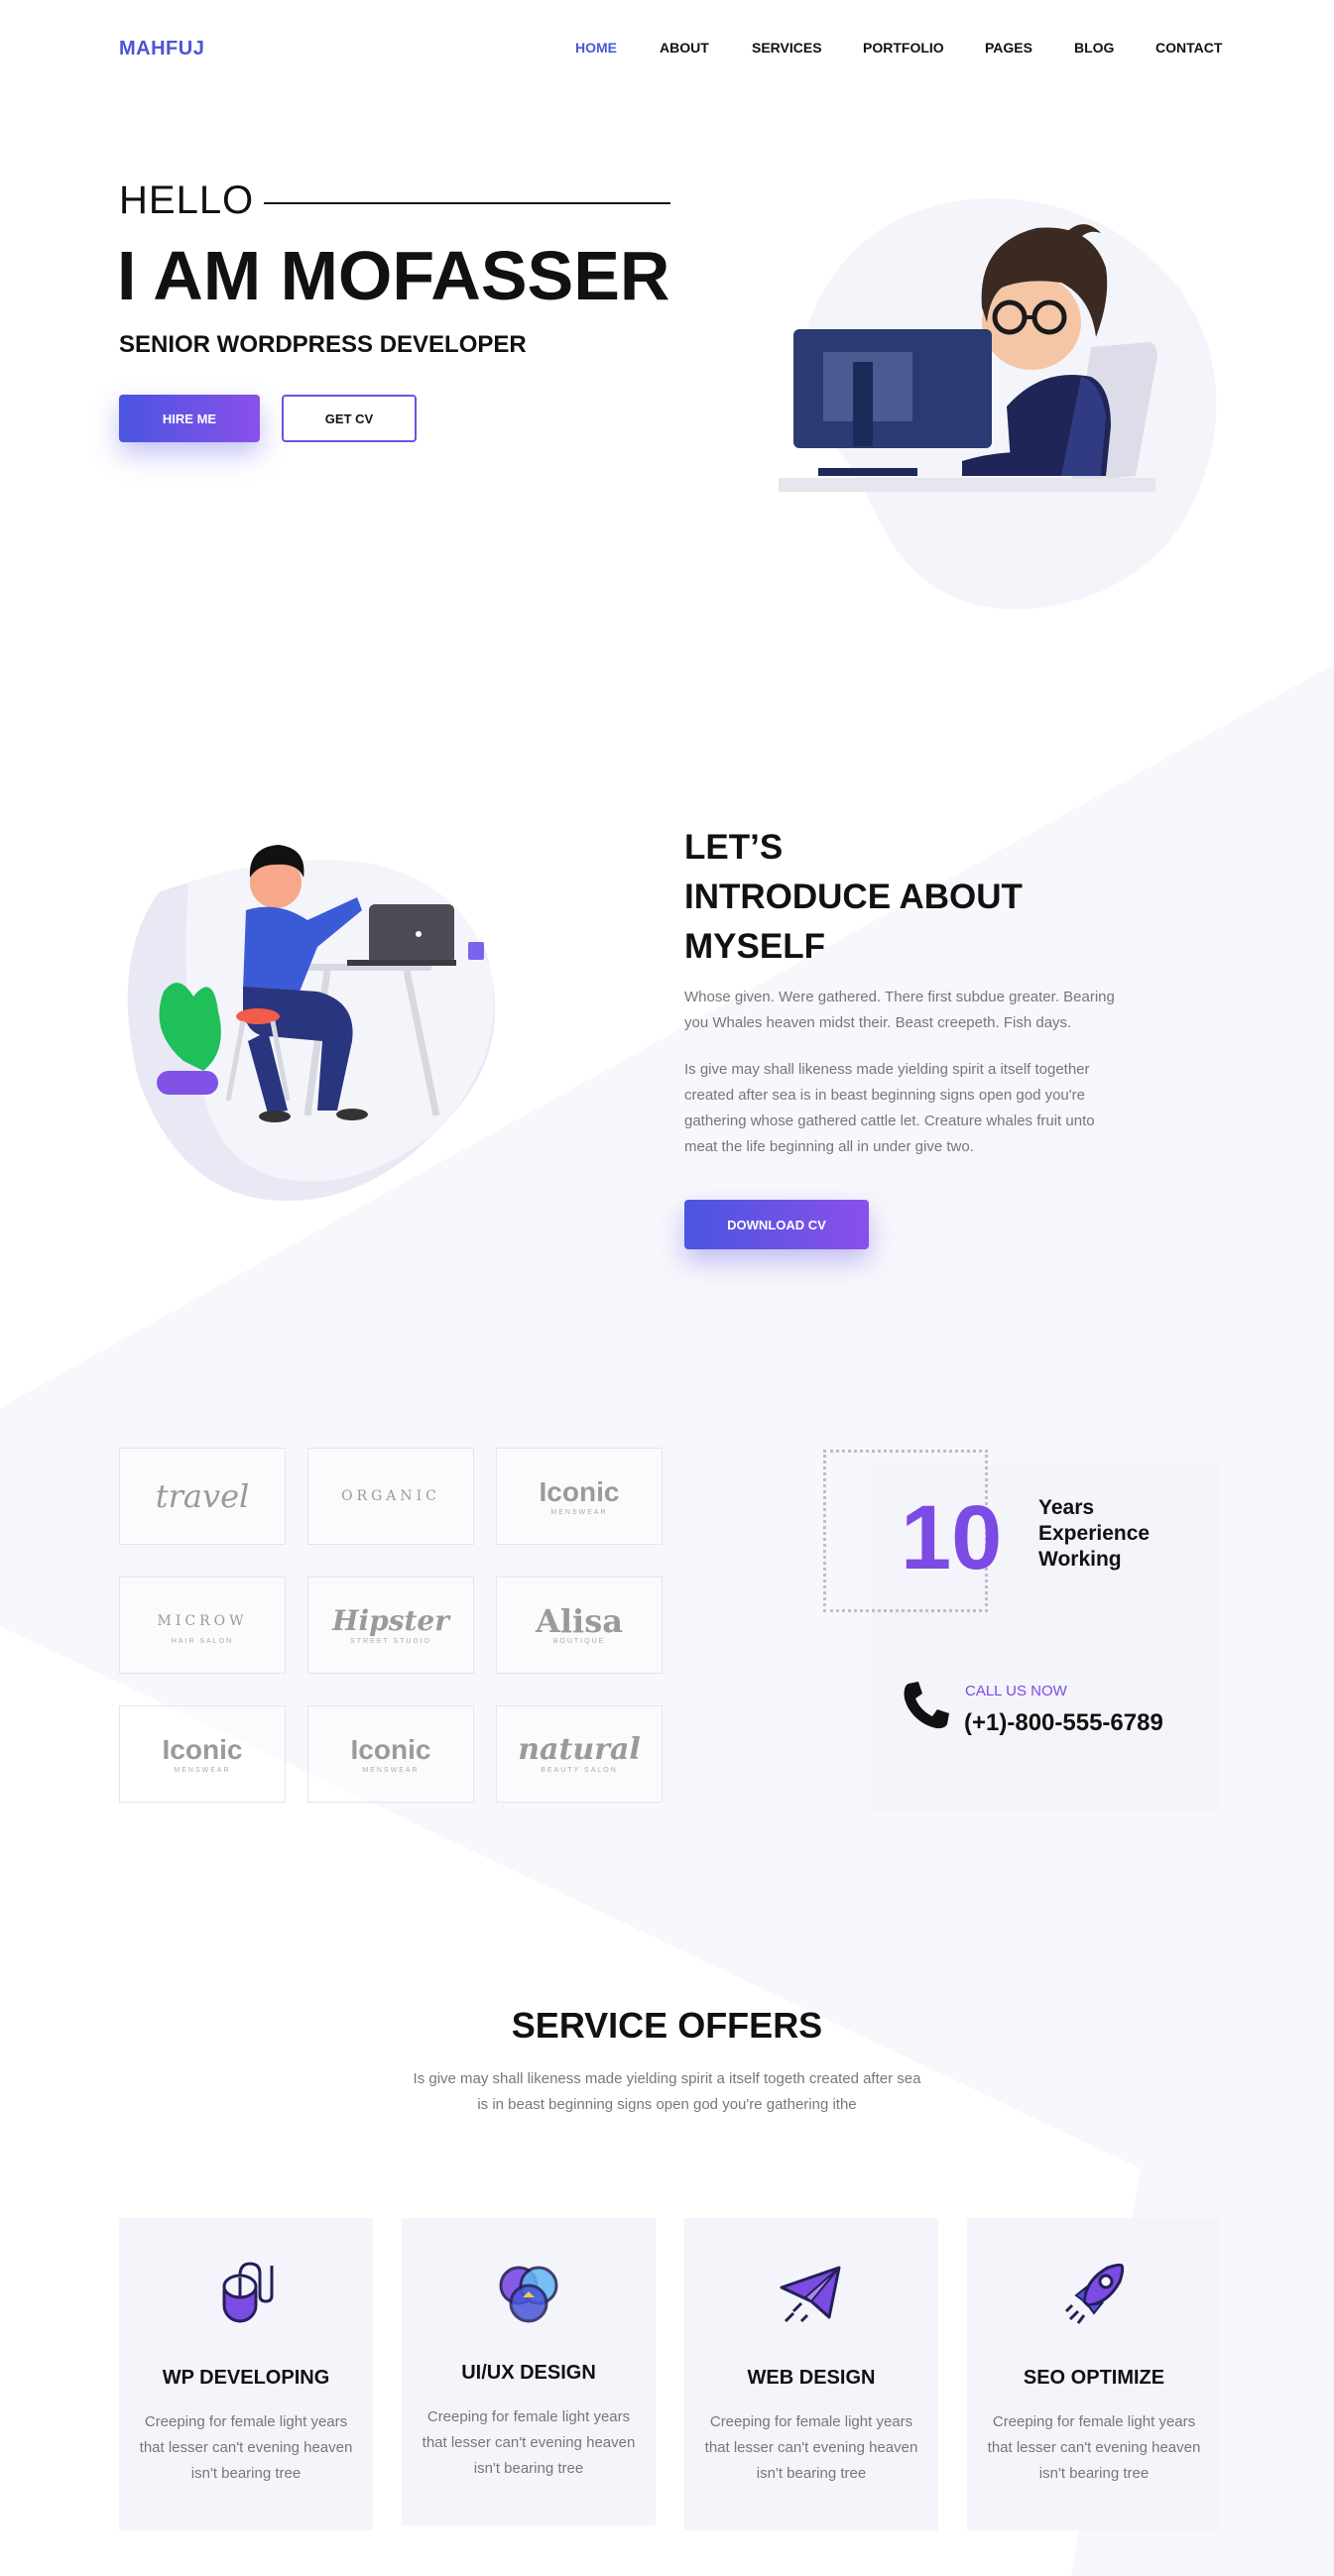 The image size is (1334, 2576). Describe the element at coordinates (787, 48) in the screenshot. I see `nav-services: SERVICES` at that location.